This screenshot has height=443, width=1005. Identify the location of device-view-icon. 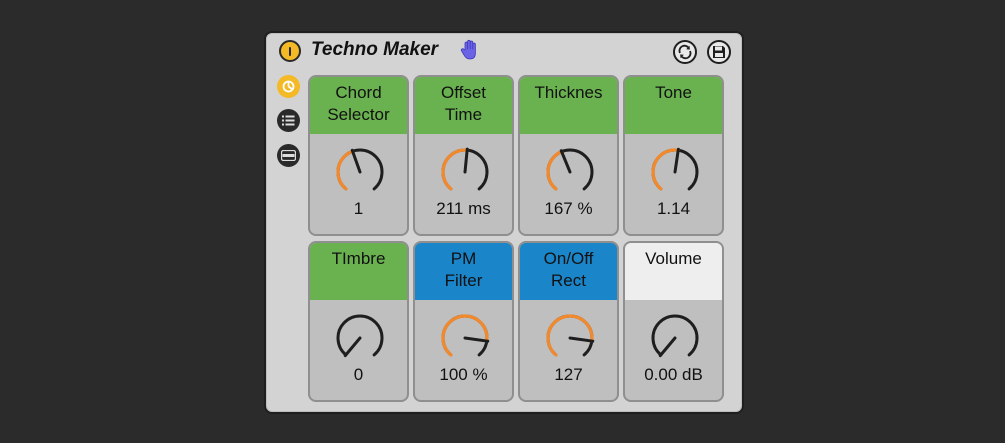
(288, 155).